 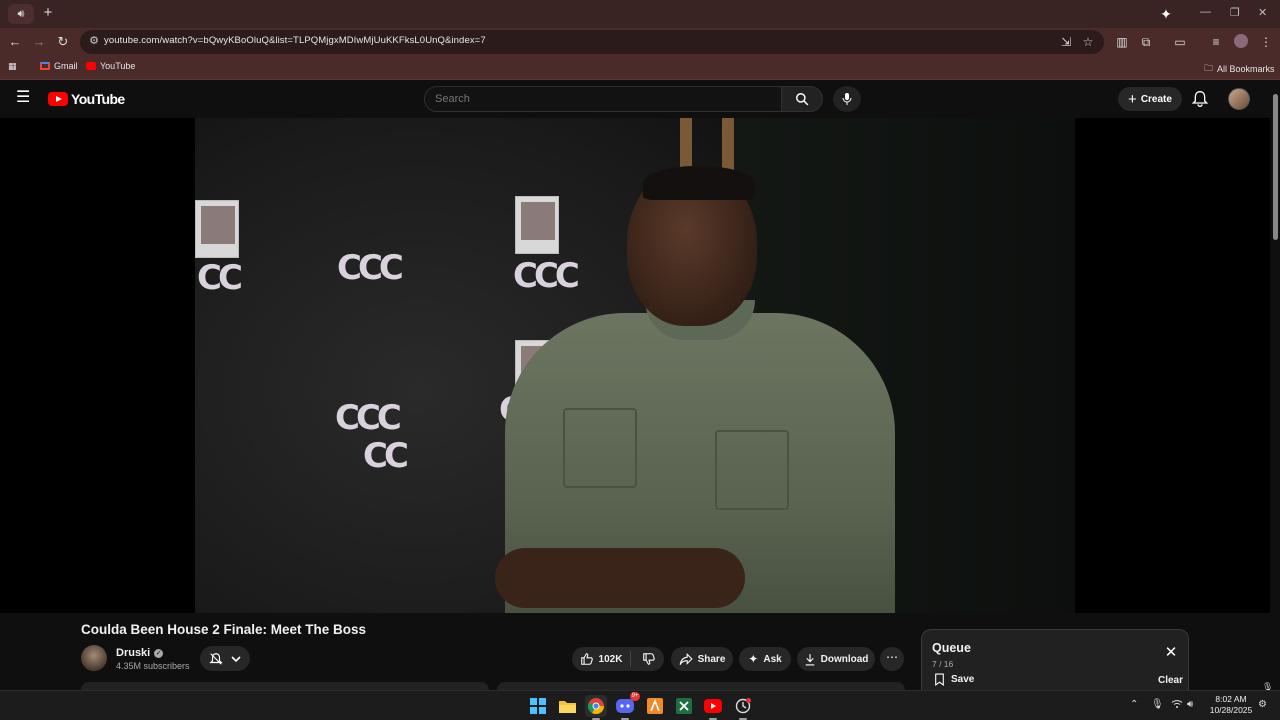 What do you see at coordinates (635, 696) in the screenshot?
I see `discord-notification-badge: 9+` at bounding box center [635, 696].